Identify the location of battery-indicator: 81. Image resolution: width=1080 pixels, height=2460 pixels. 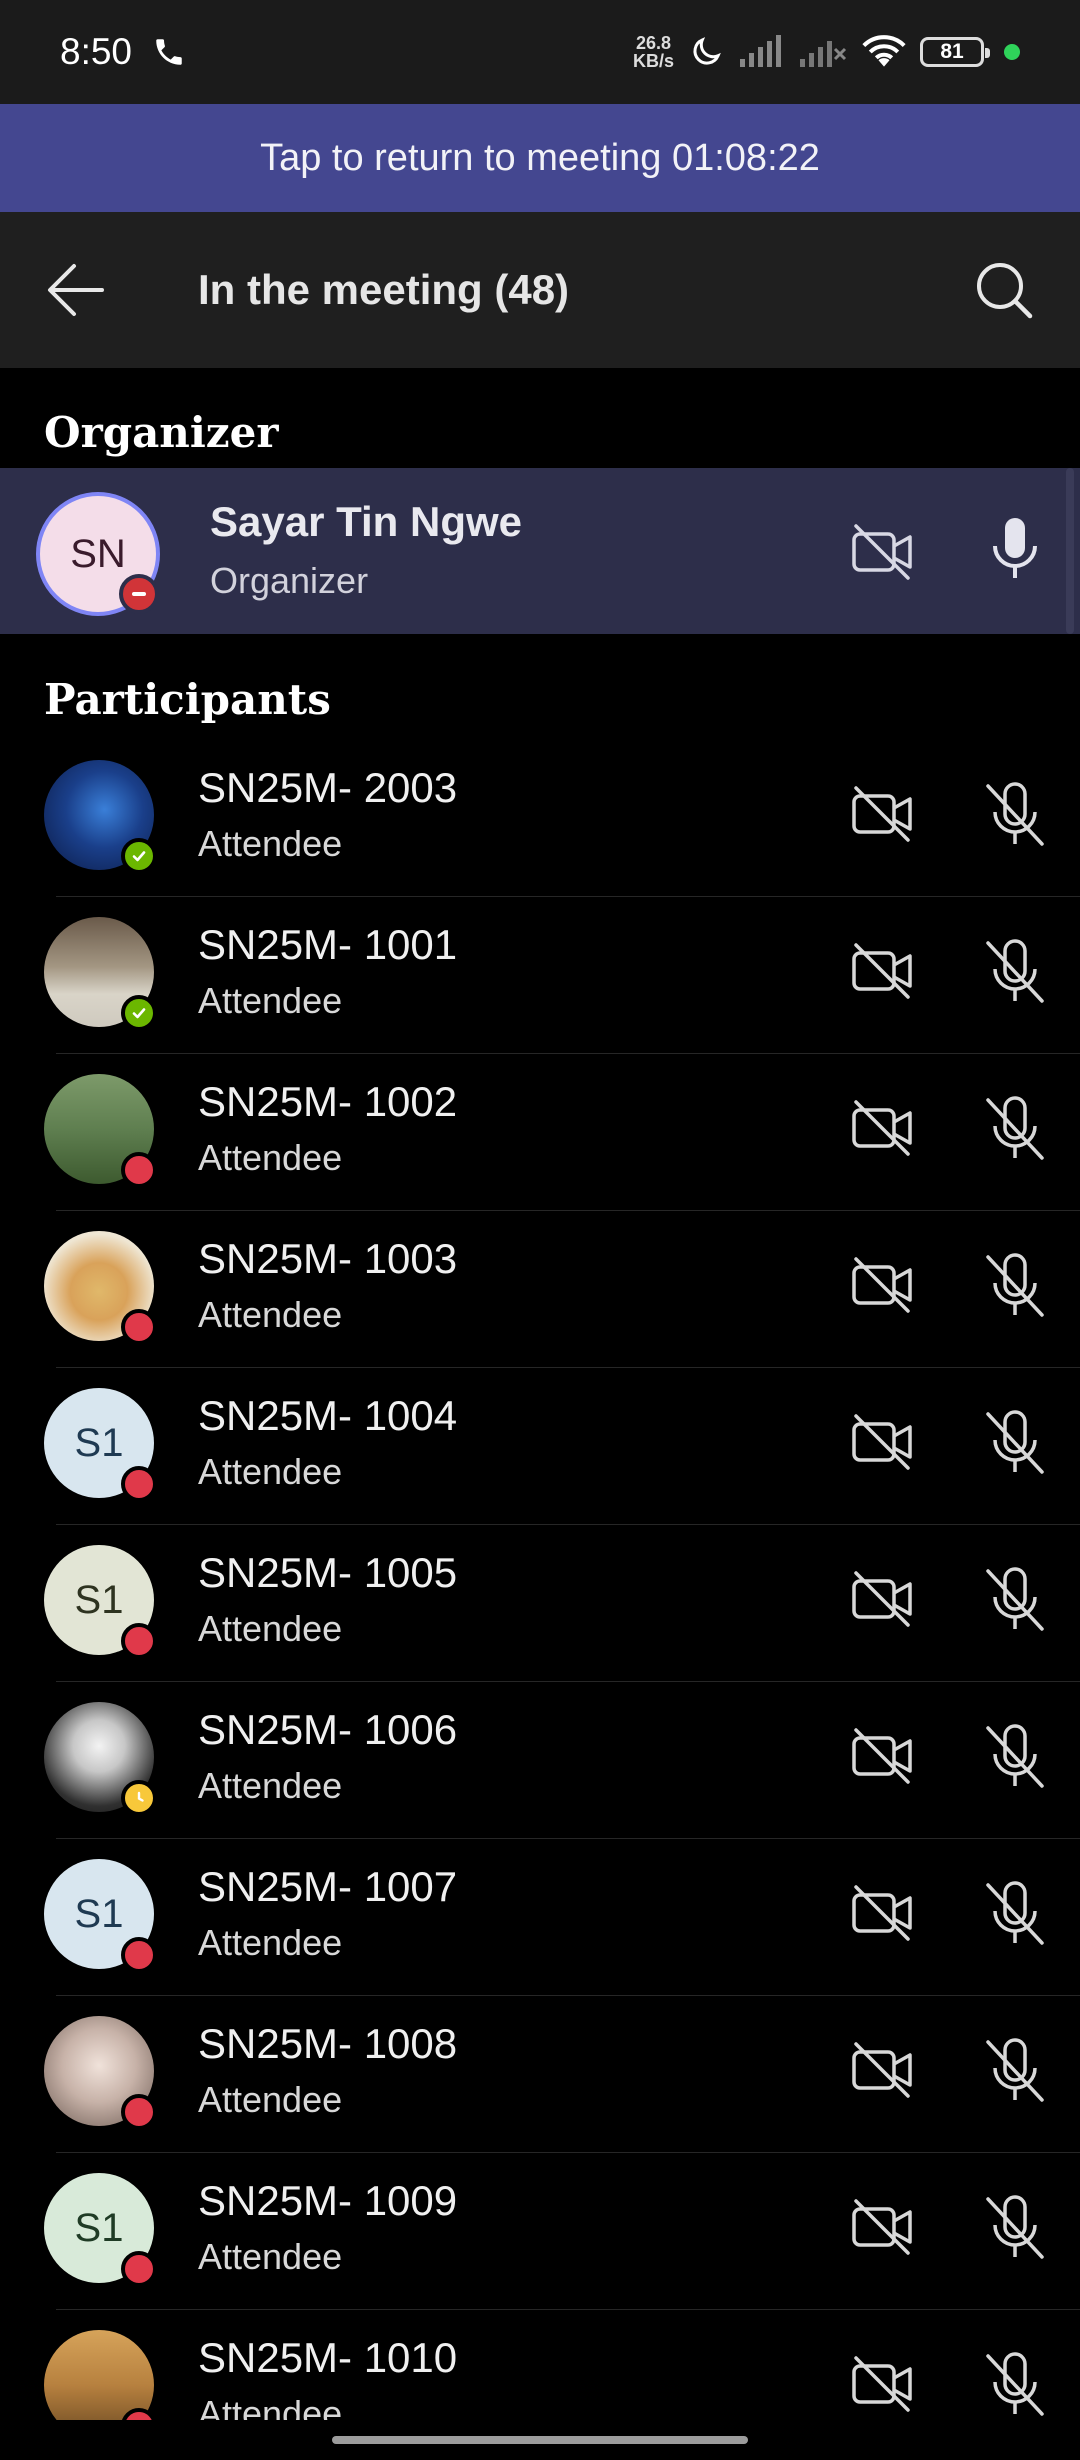
(955, 52).